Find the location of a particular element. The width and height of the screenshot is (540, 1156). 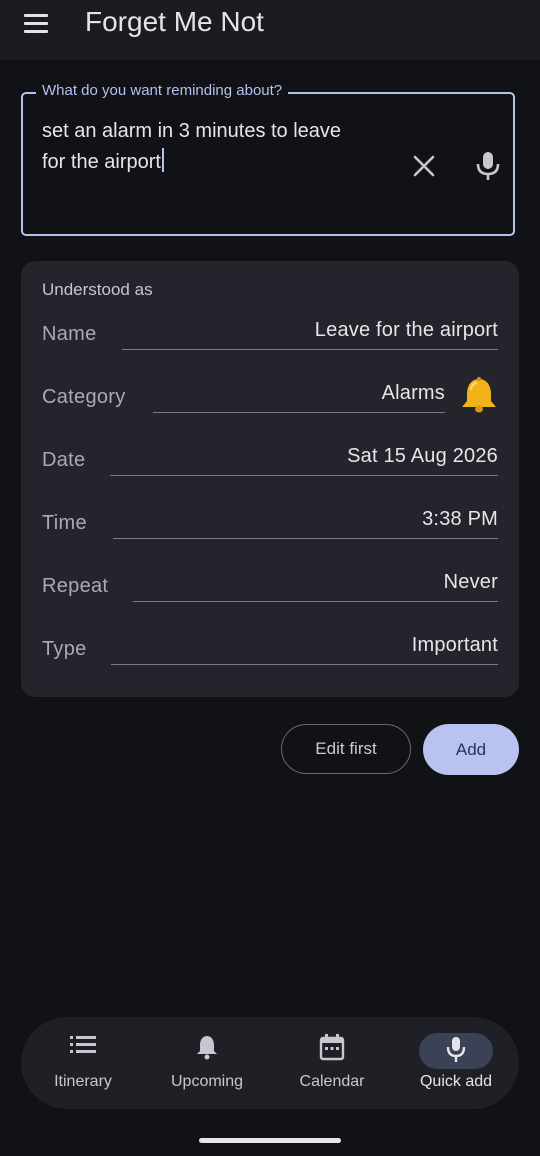

calendar-icon is located at coordinates (332, 1049).